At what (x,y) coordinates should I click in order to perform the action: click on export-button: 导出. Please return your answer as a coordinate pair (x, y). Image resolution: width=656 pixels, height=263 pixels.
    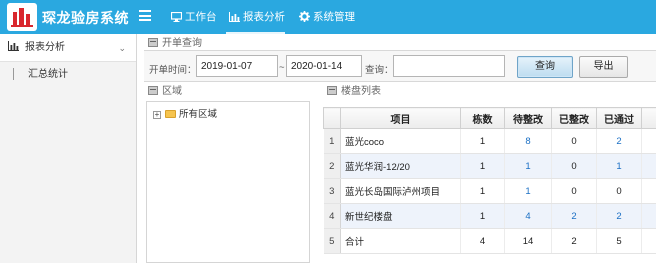
    Looking at the image, I should click on (603, 67).